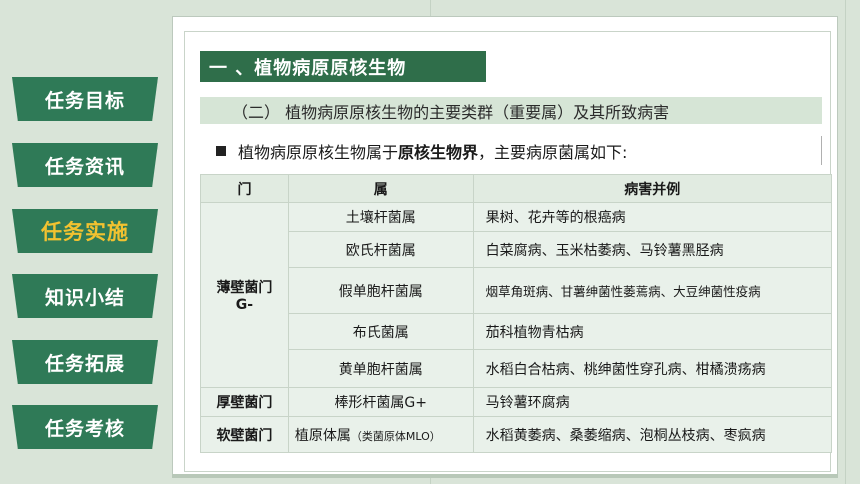 The image size is (860, 484). I want to click on intro-bold: 原核生物界, so click(438, 152).